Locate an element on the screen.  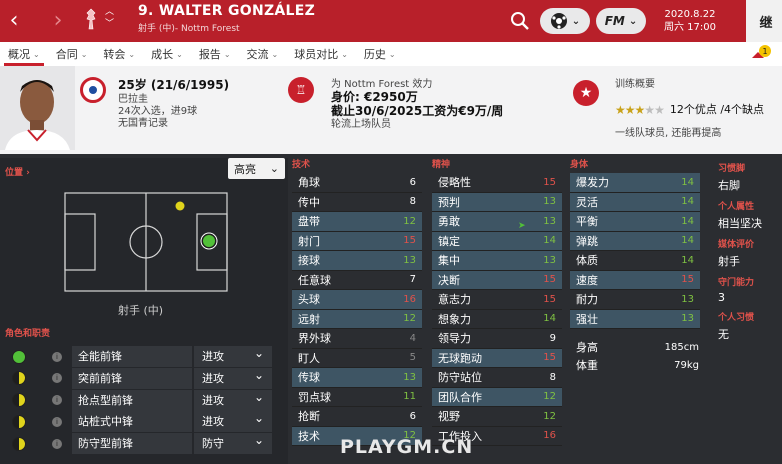
attribute-row: 罚点球 11 is located at coordinates (357, 397).